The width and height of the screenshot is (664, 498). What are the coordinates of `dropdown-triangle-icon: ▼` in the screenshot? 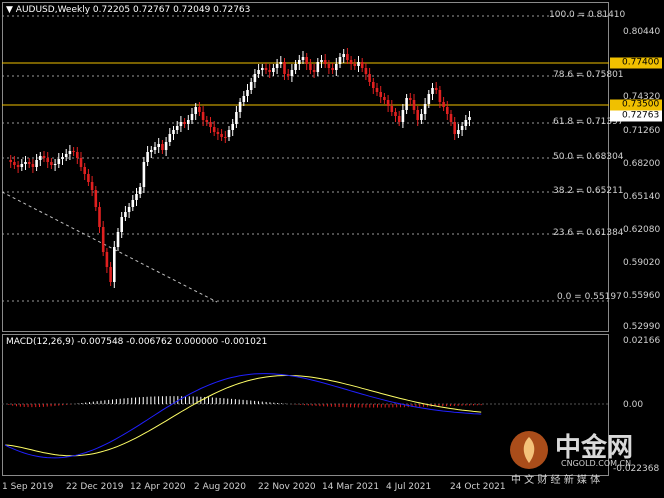 It's located at (9, 10).